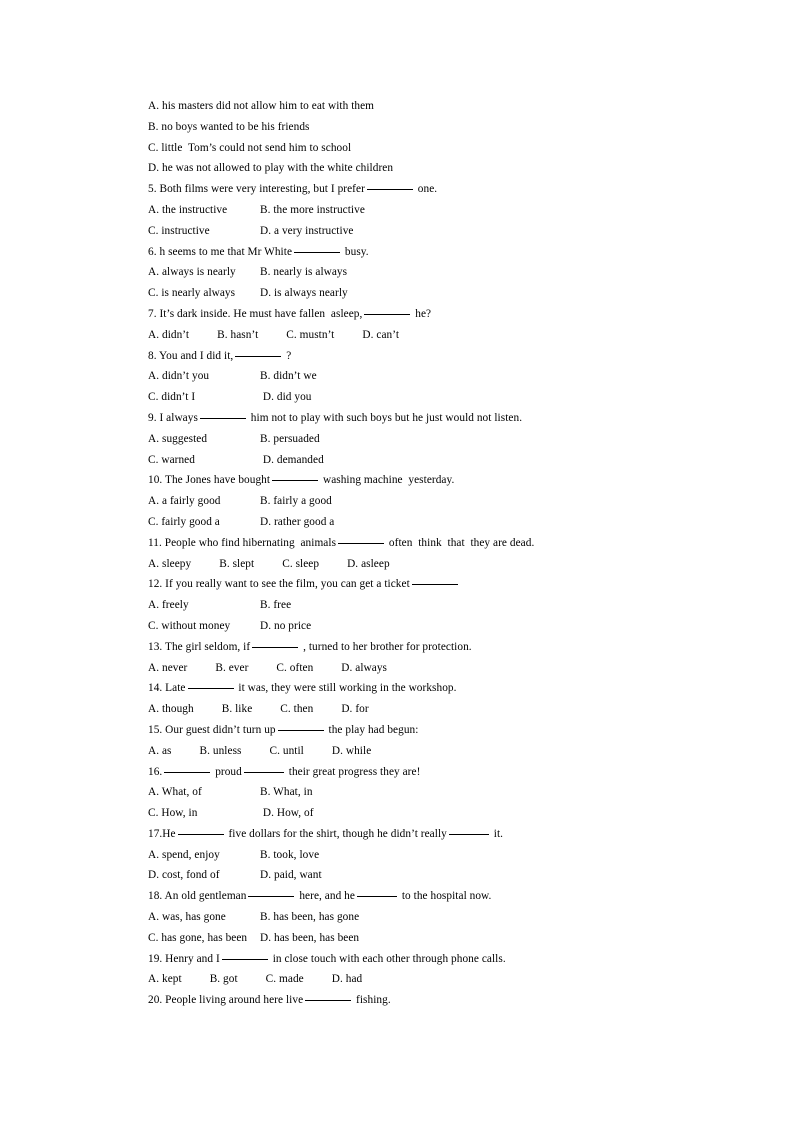  What do you see at coordinates (197, 896) in the screenshot?
I see `question-text: 18. An old gentleman` at bounding box center [197, 896].